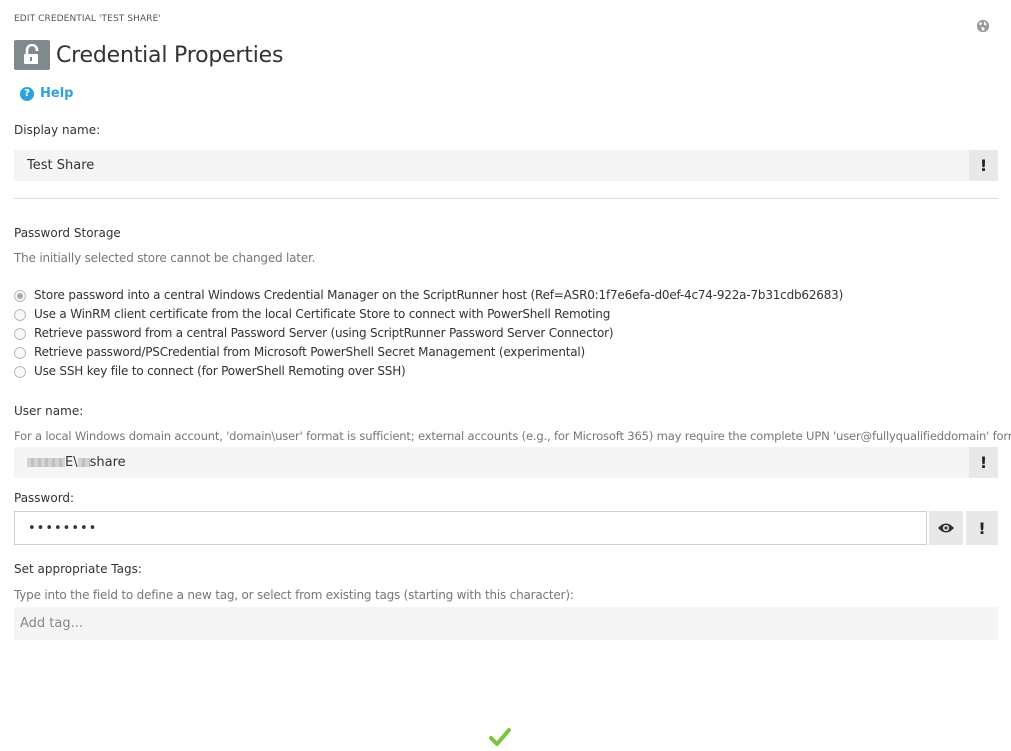 The image size is (1011, 751). I want to click on unlock-icon, so click(32, 55).